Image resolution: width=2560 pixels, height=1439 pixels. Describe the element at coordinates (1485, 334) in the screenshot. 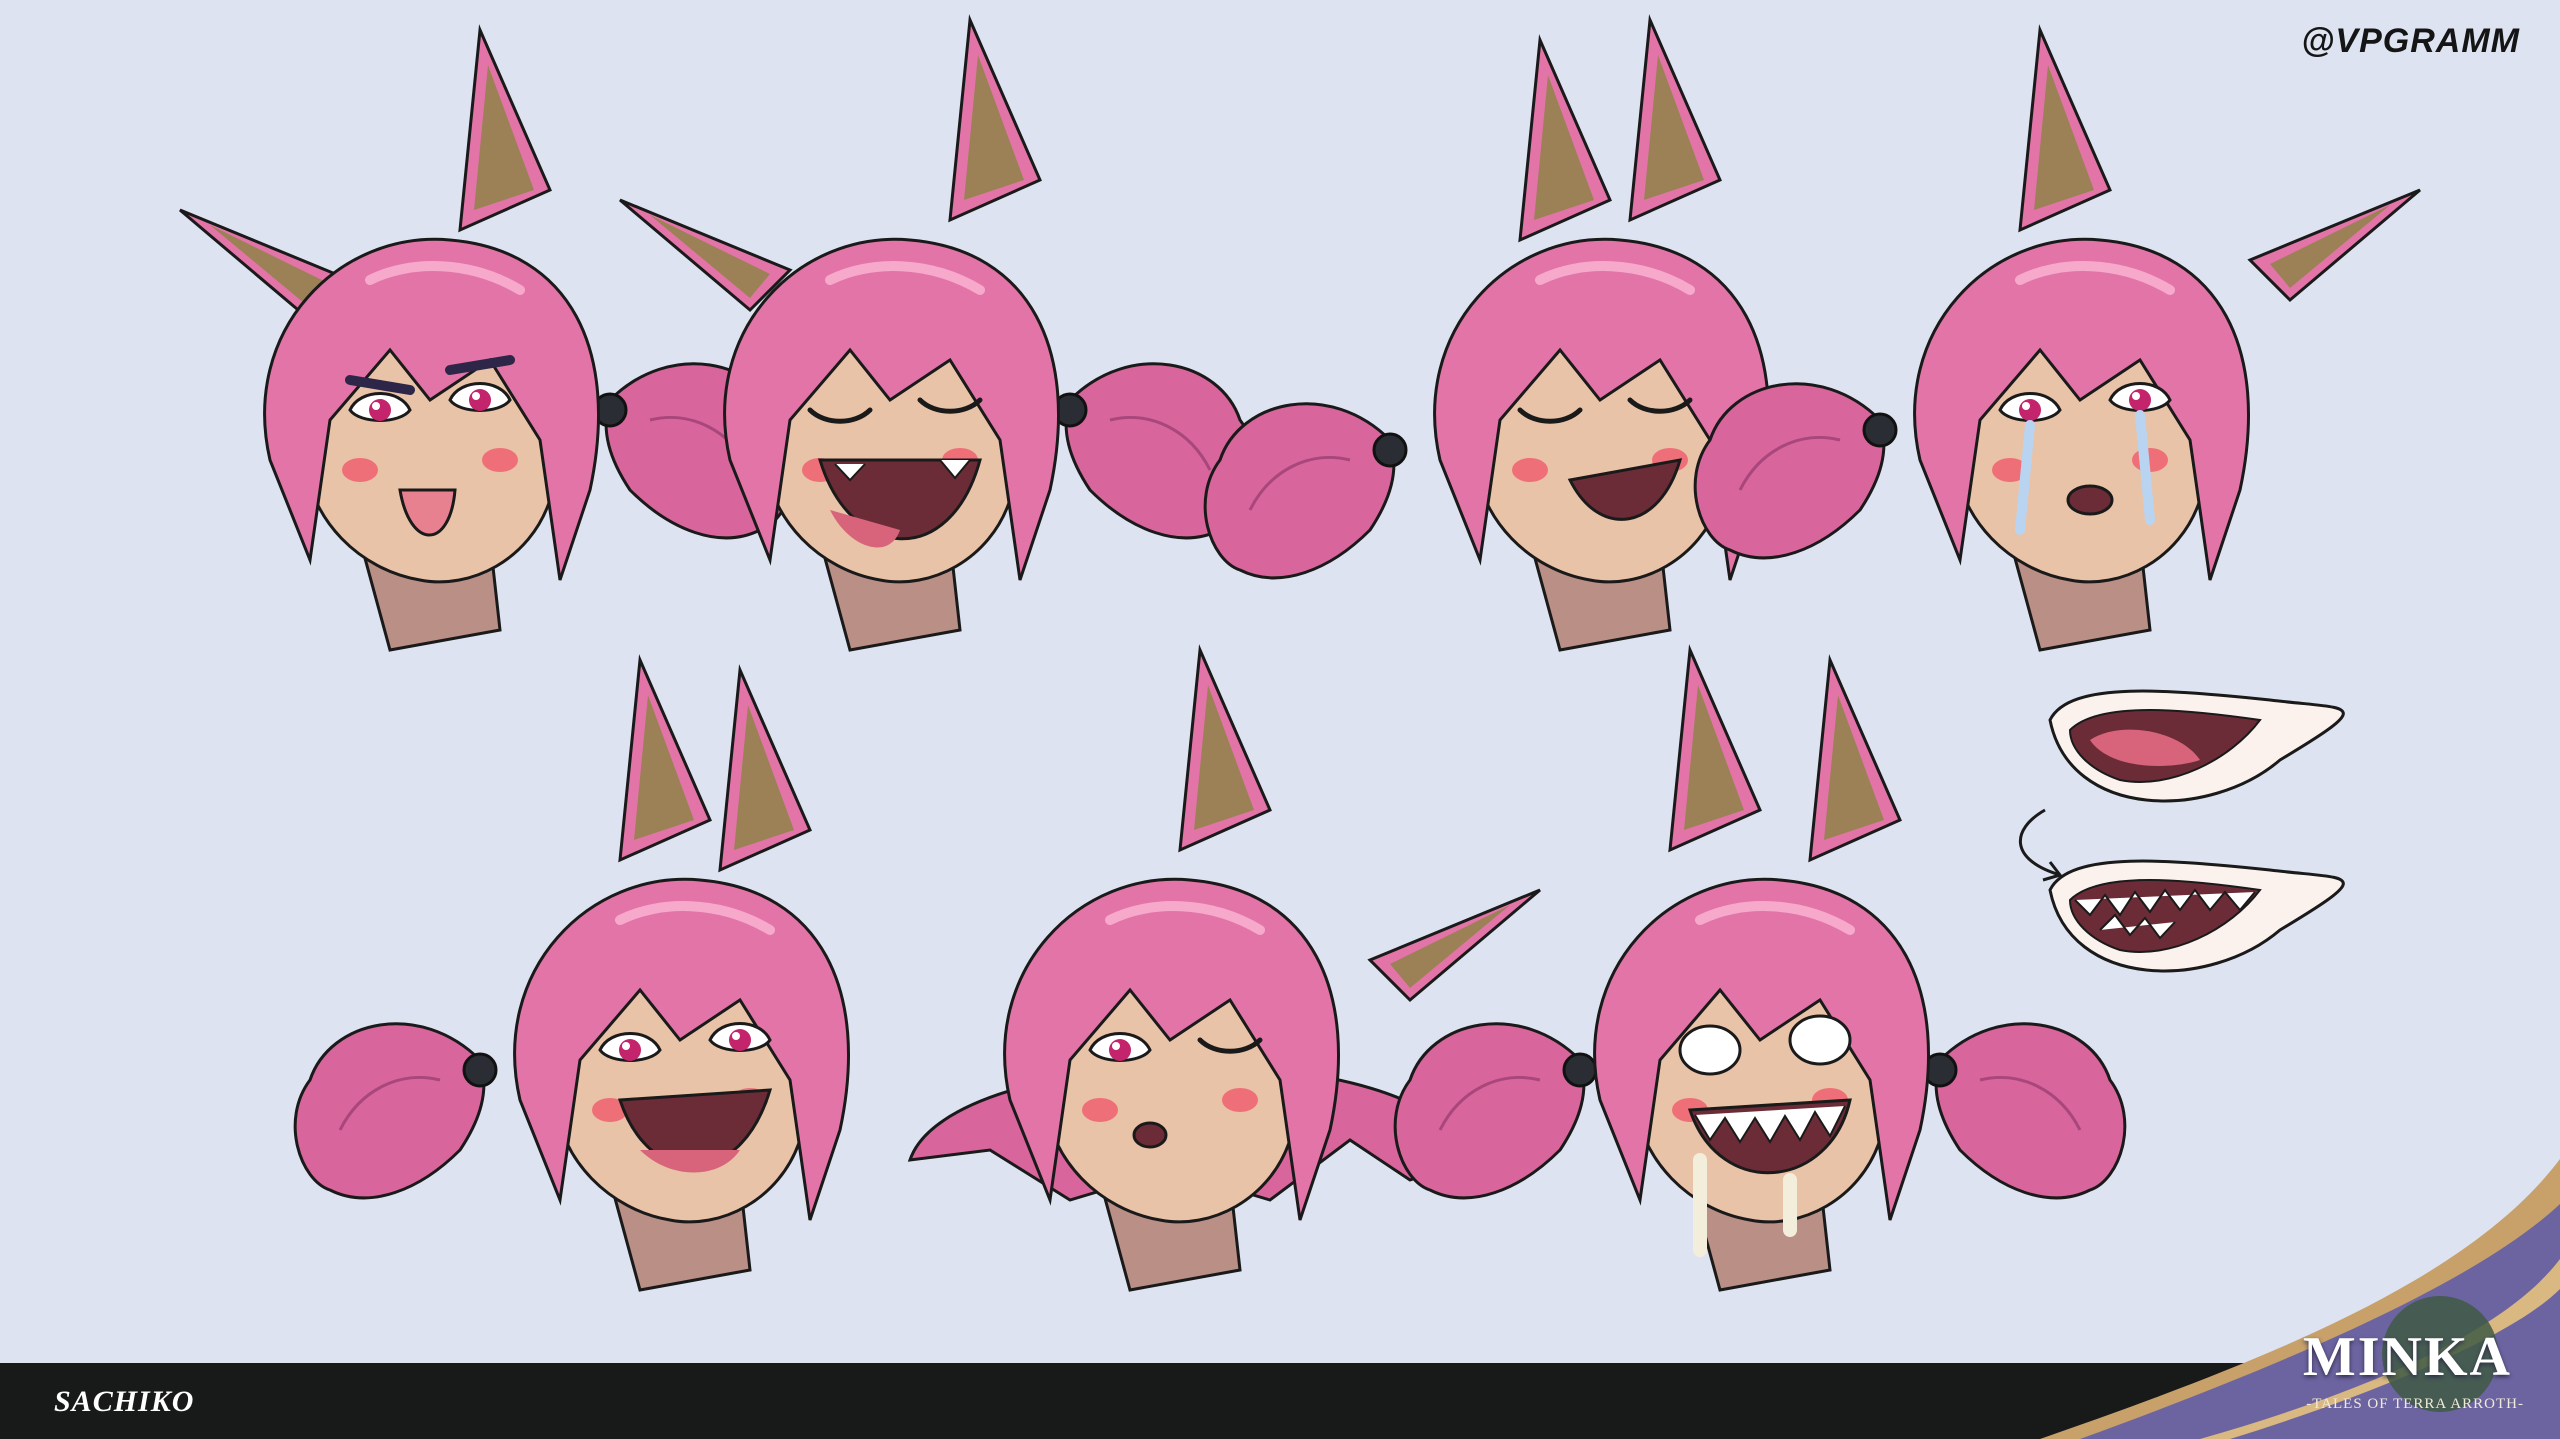

I see `expression-smug-smile` at that location.